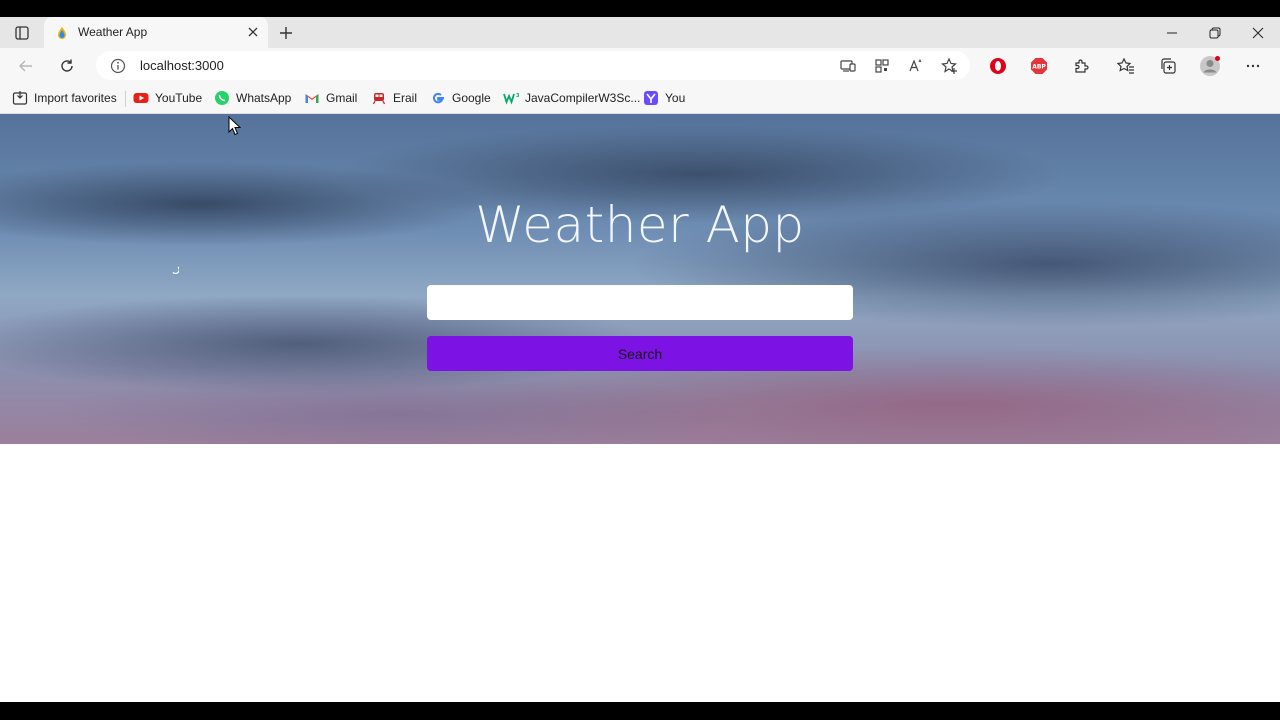 The image size is (1280, 720). Describe the element at coordinates (640, 32) in the screenshot. I see `tab-strip: Weather App` at that location.